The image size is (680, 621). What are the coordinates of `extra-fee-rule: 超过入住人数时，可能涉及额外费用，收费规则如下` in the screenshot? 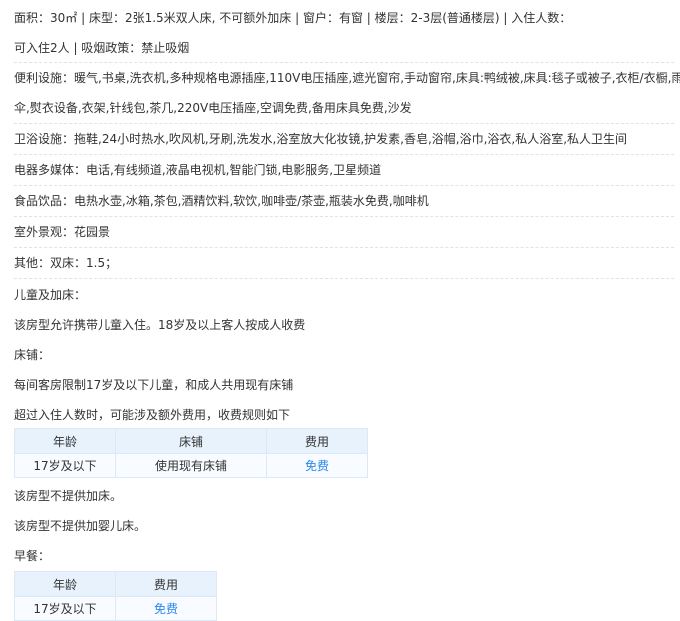 It's located at (152, 415).